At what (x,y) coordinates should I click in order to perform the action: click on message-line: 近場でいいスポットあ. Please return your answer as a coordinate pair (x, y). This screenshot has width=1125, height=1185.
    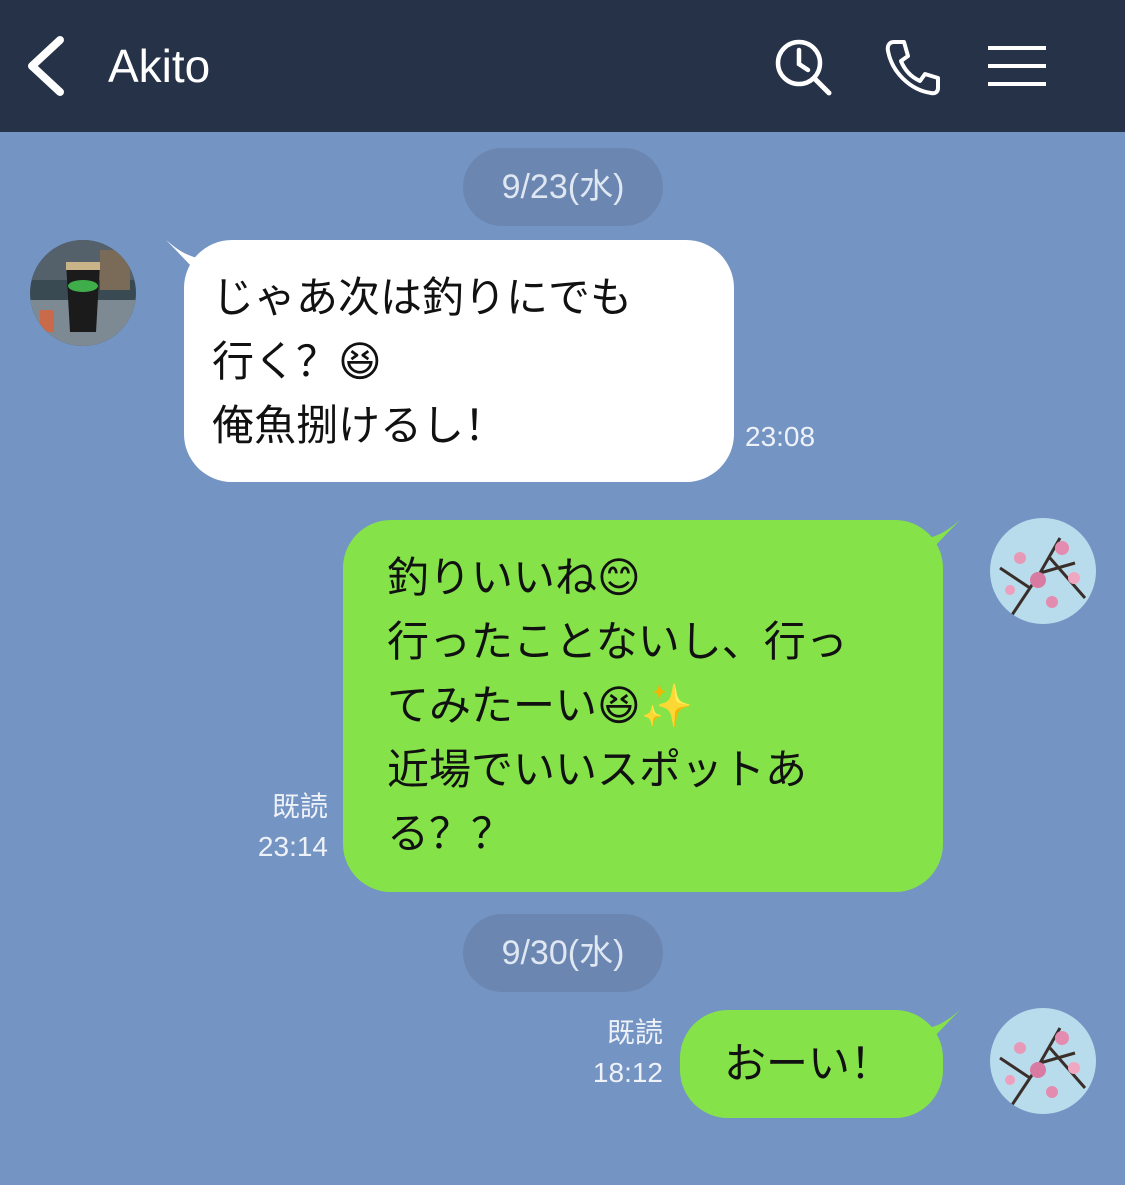
    Looking at the image, I should click on (597, 769).